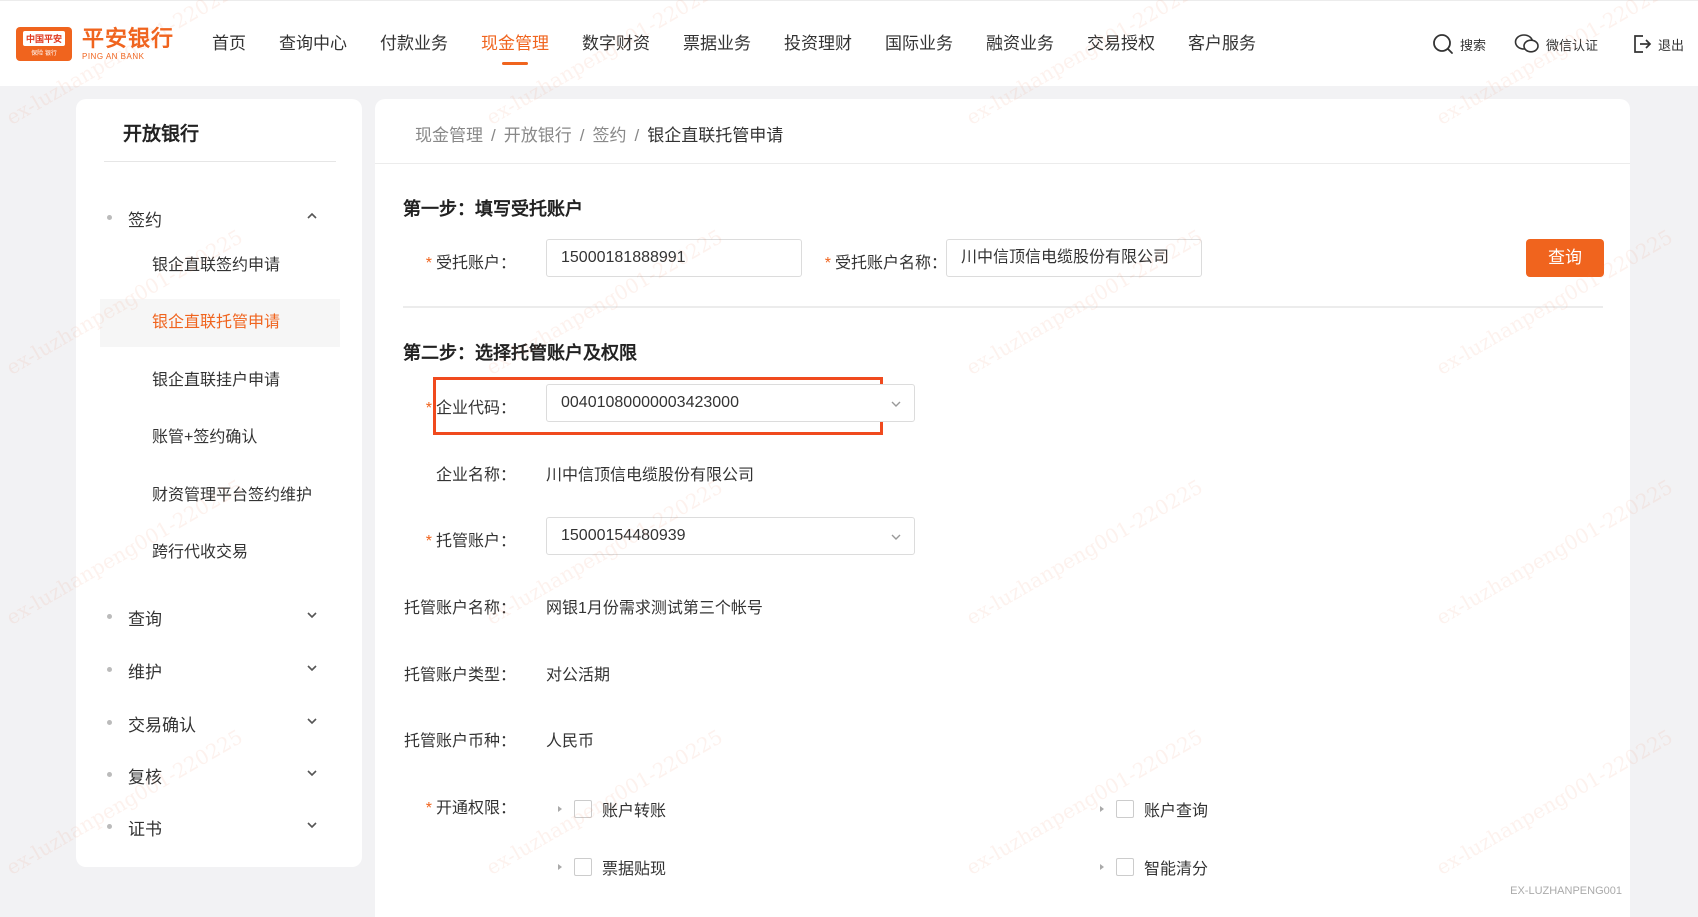 The width and height of the screenshot is (1698, 917). What do you see at coordinates (650, 475) in the screenshot?
I see `enterprise-name-value: 川中信顶信电缆股份有限公司` at bounding box center [650, 475].